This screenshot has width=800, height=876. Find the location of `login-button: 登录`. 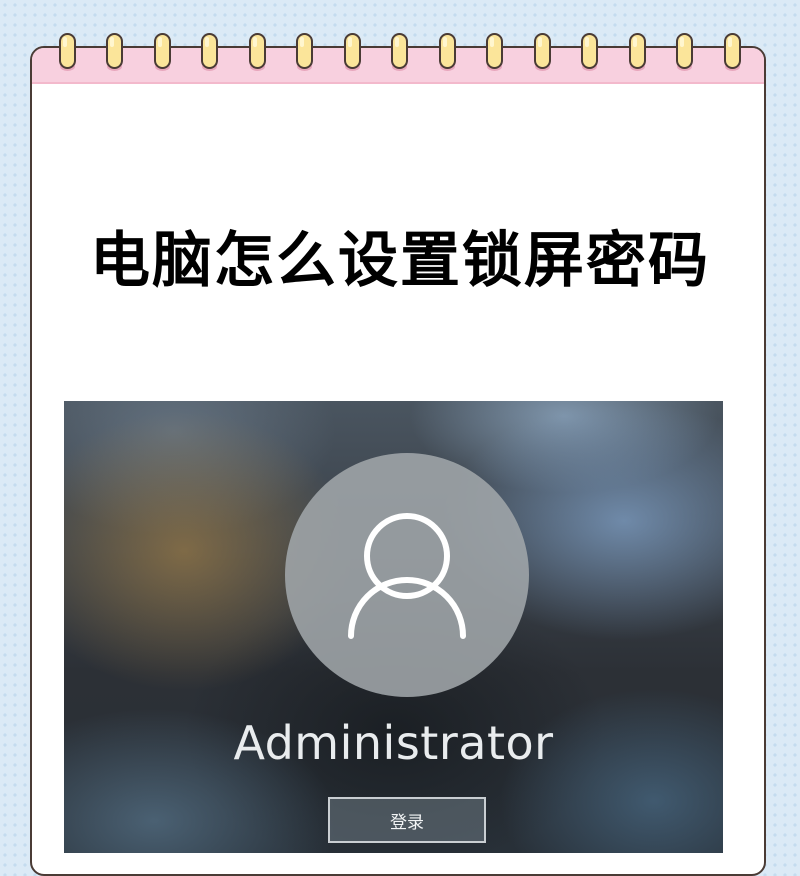

login-button: 登录 is located at coordinates (407, 820).